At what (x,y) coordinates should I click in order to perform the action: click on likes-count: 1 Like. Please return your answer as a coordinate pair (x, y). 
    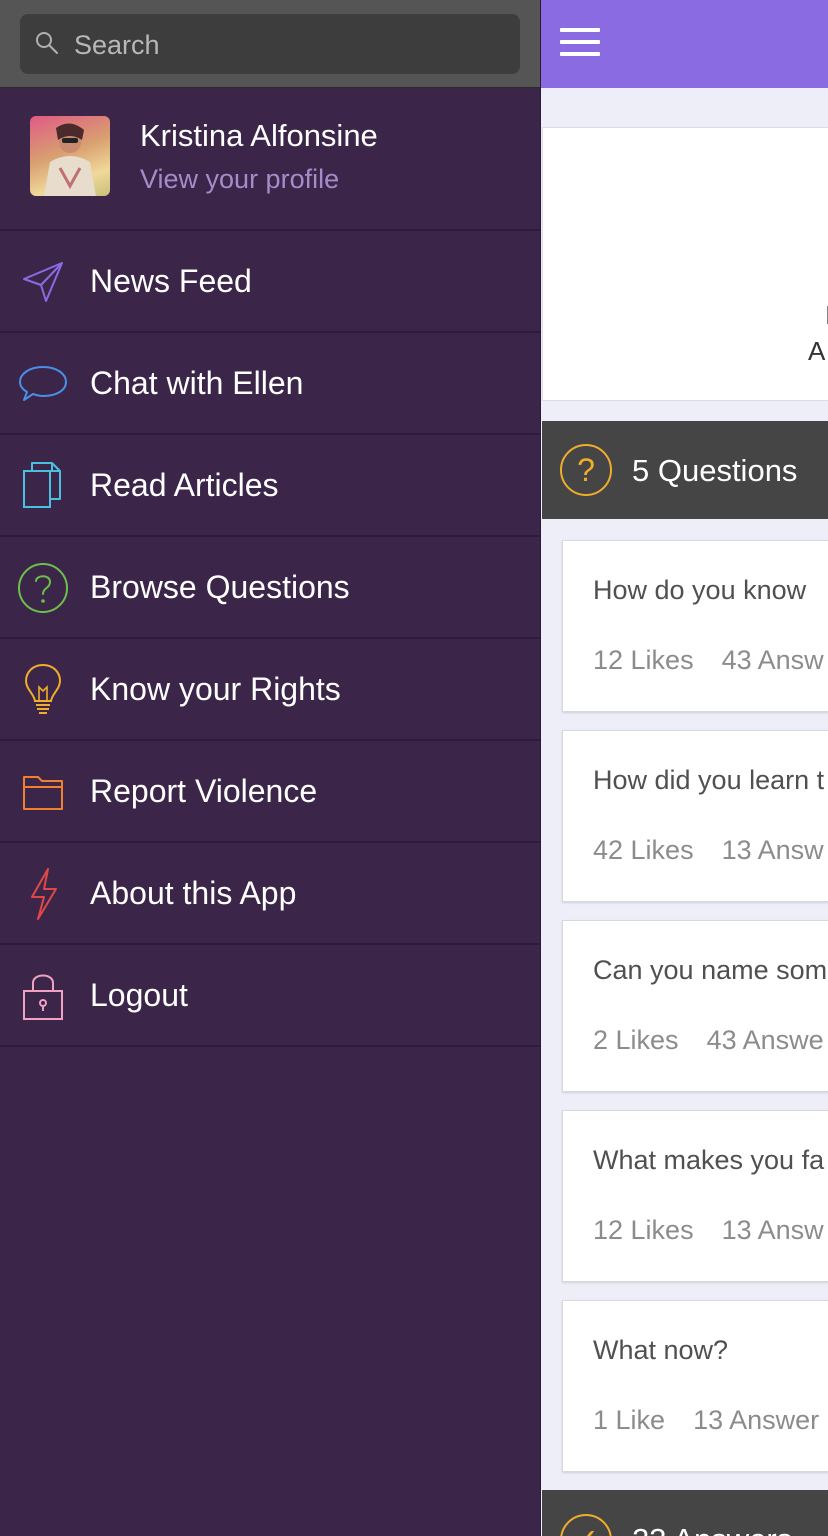
    Looking at the image, I should click on (629, 1420).